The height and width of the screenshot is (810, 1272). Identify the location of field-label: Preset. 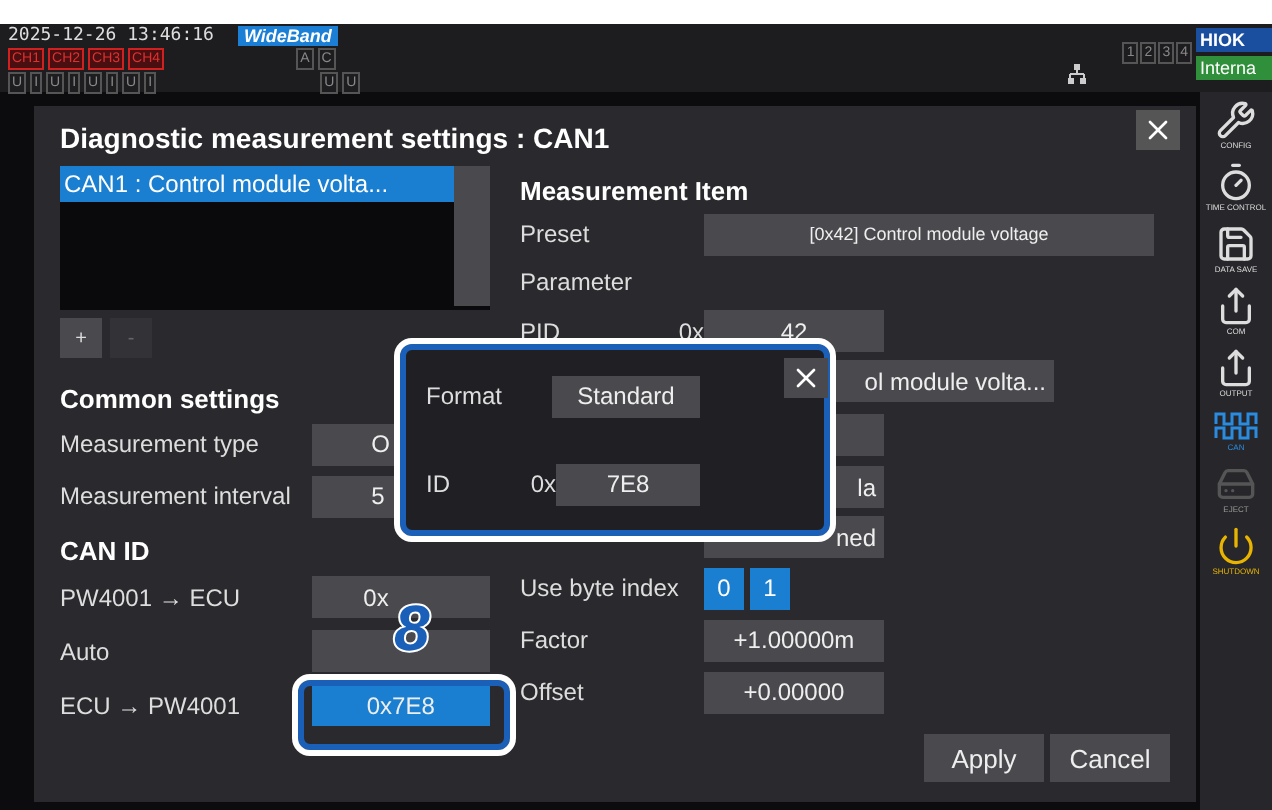
(556, 234).